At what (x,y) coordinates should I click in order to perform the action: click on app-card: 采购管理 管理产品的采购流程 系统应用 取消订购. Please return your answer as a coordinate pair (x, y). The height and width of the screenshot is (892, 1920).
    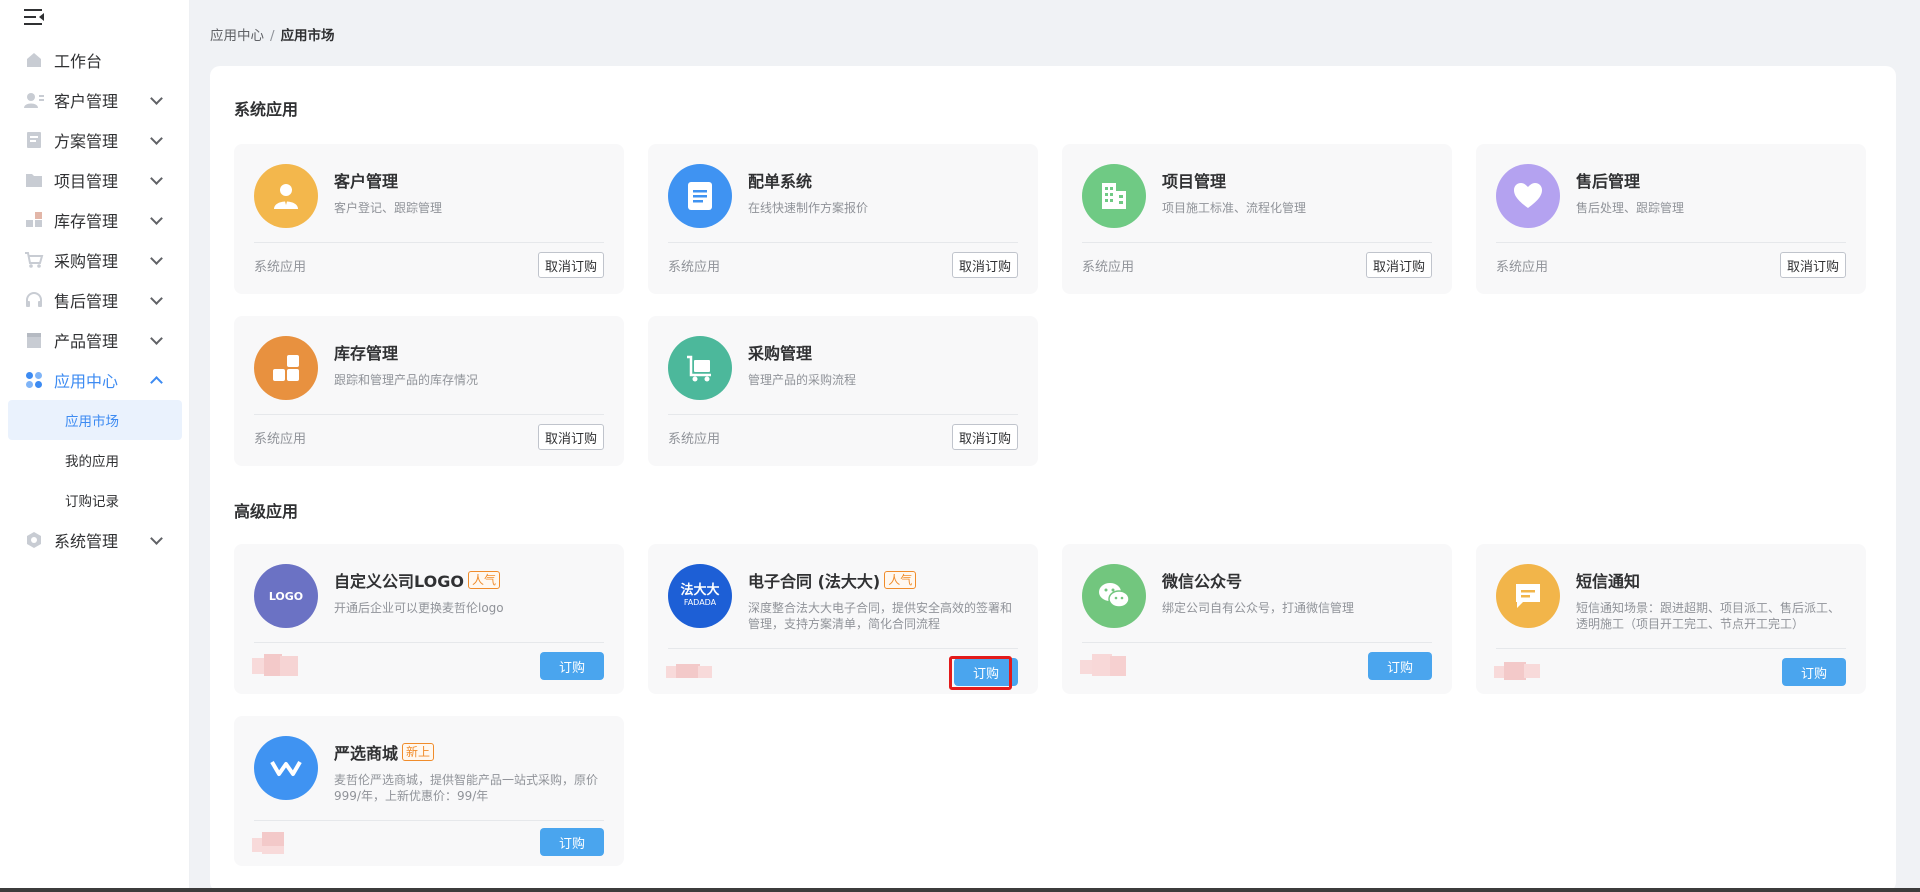
    Looking at the image, I should click on (843, 391).